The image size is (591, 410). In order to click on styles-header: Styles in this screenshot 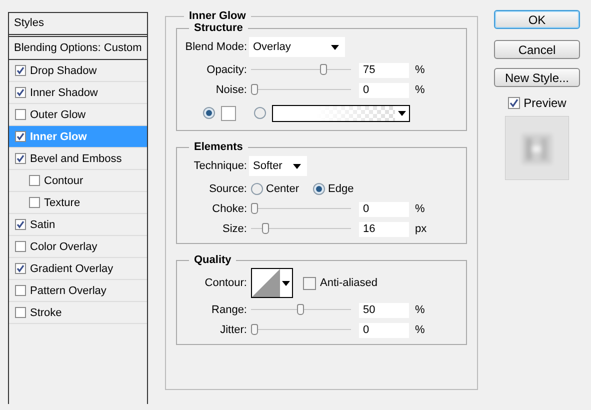, I will do `click(78, 25)`.